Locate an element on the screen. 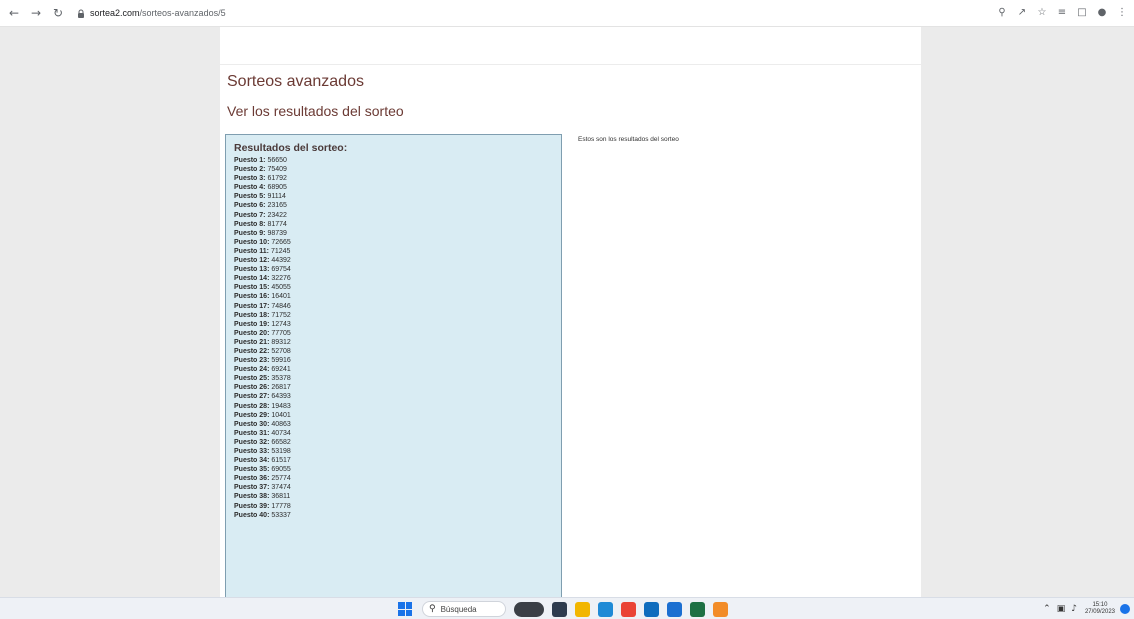  result-item: Puesto 6: 23165 is located at coordinates (397, 205).